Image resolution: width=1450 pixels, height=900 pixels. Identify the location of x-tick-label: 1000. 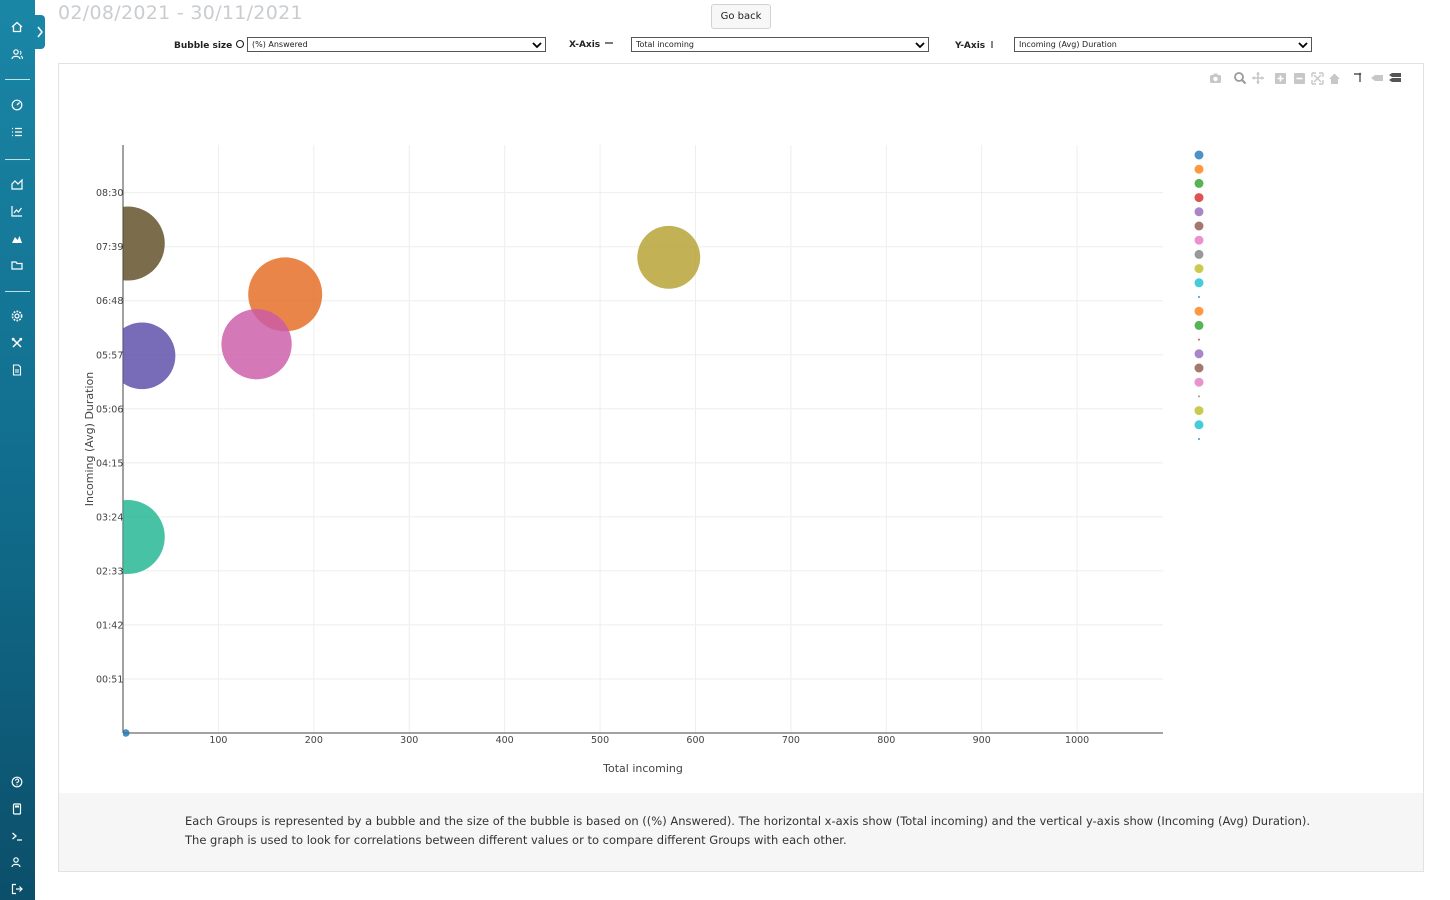
(1077, 740).